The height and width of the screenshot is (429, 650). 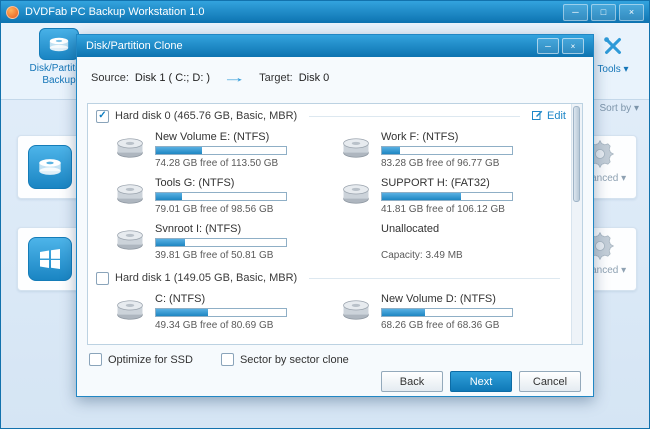 I want to click on sort-by-dropdown: Sort by ▾, so click(x=620, y=108).